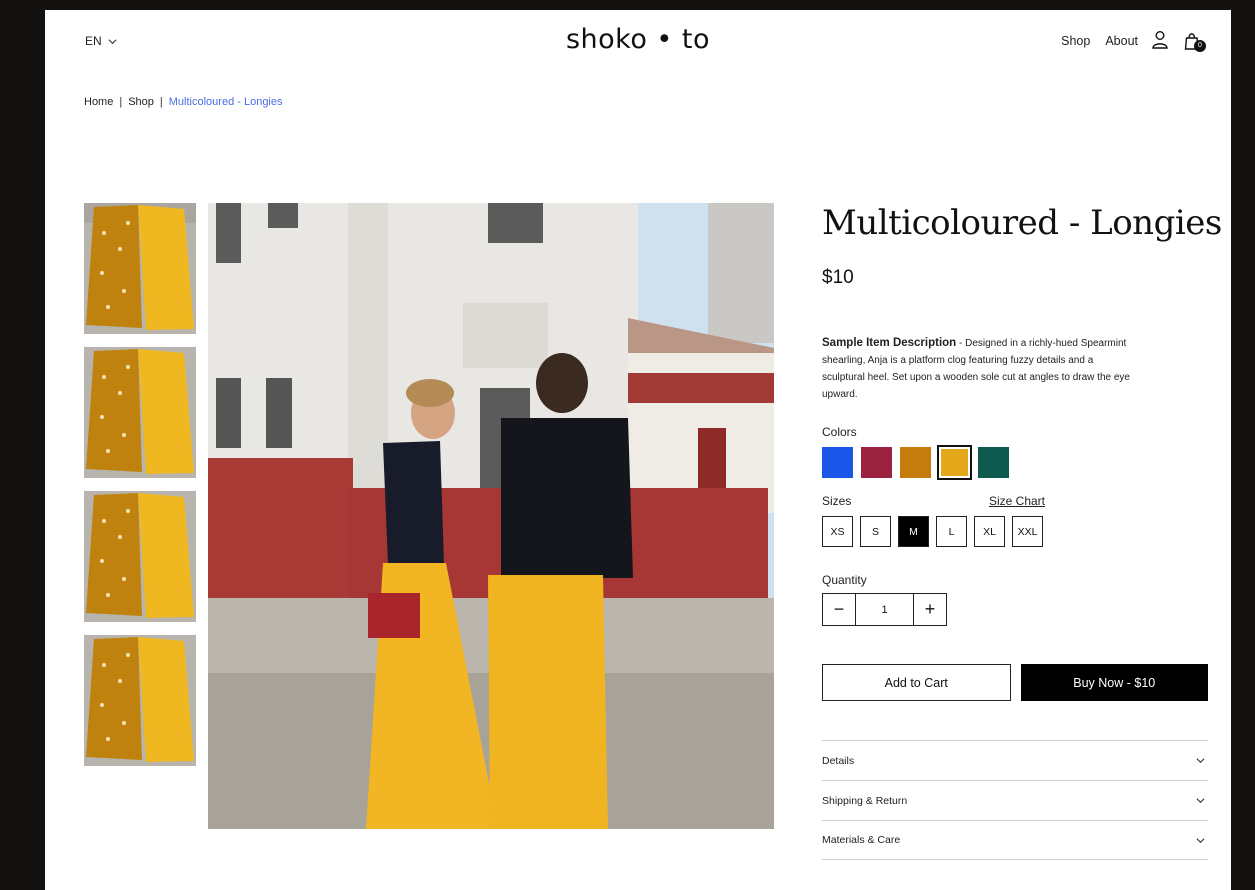 The height and width of the screenshot is (890, 1255). Describe the element at coordinates (1015, 462) in the screenshot. I see `color-swatches` at that location.